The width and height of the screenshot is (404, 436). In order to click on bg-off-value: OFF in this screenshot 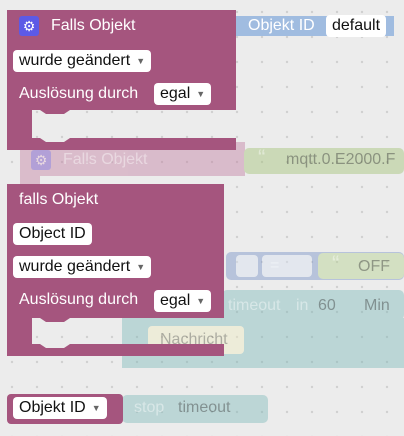, I will do `click(374, 266)`.